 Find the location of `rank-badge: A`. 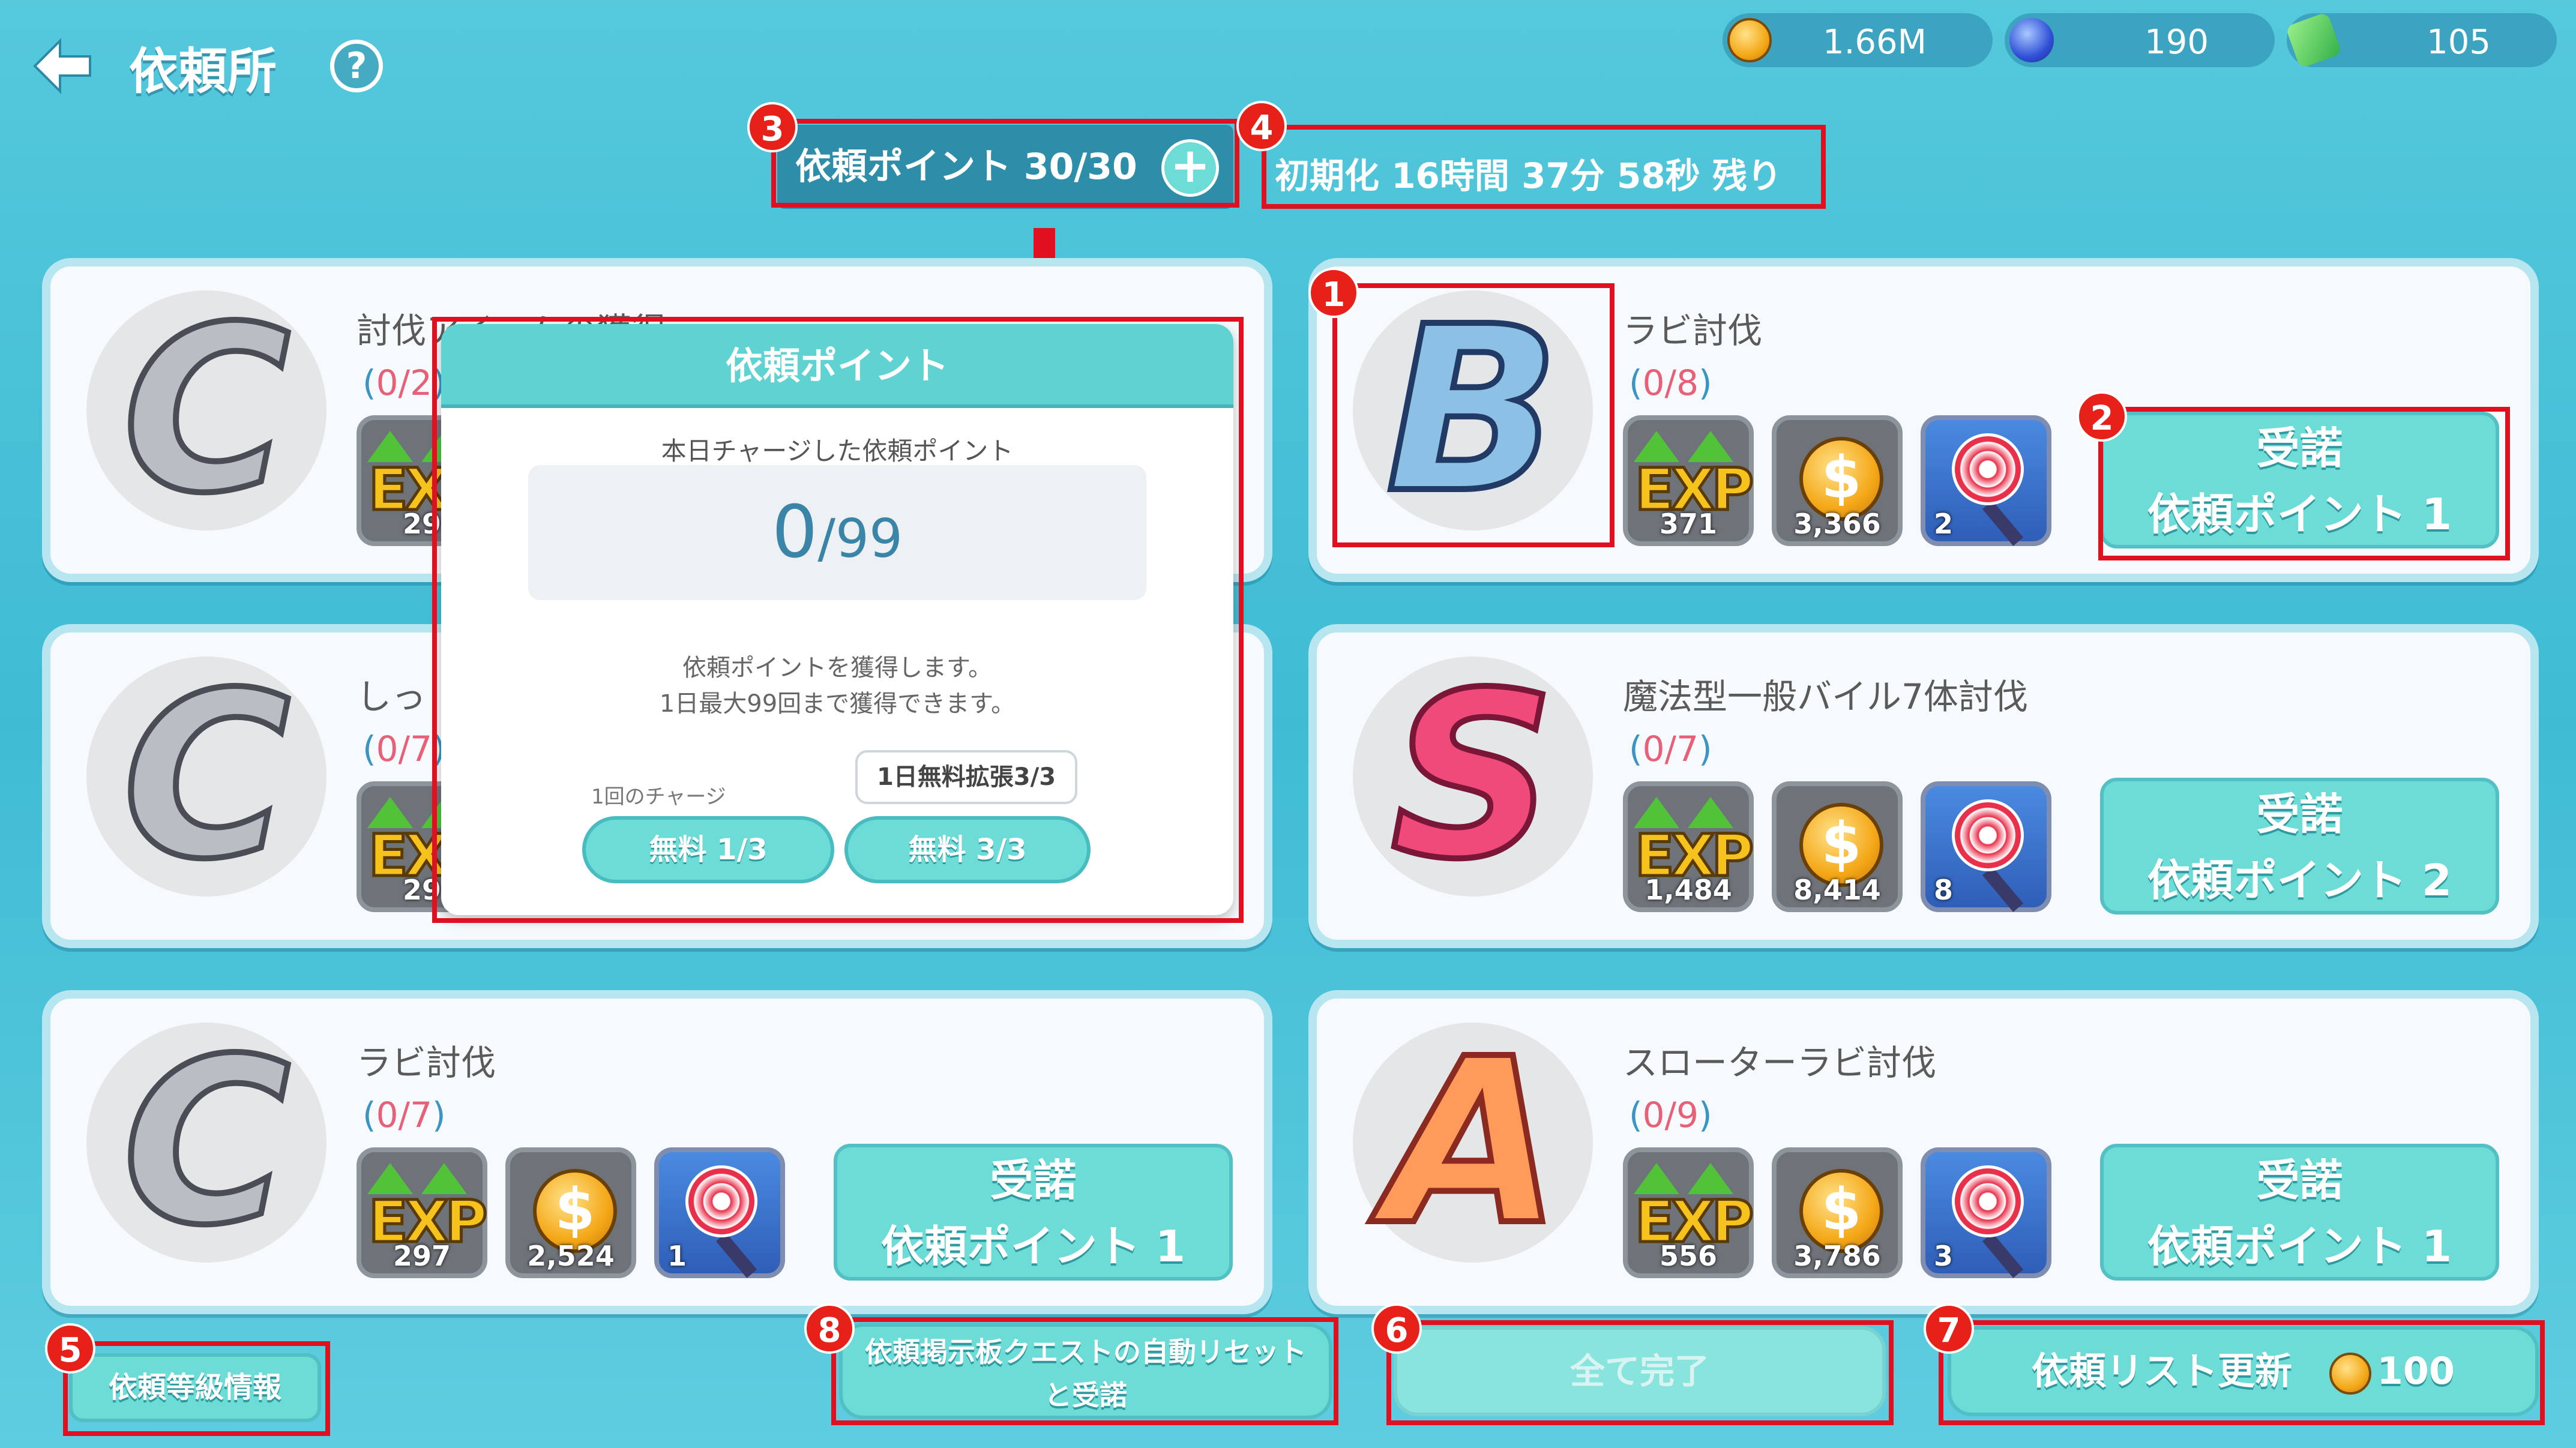

rank-badge: A is located at coordinates (1473, 1142).